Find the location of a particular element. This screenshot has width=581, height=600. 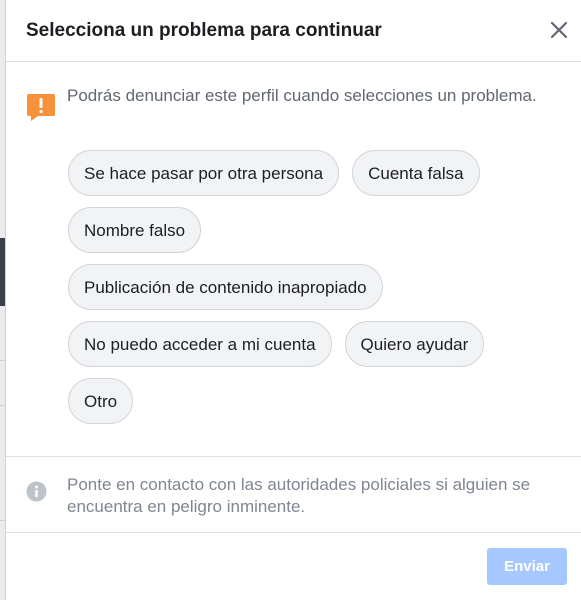

dialog-header: Selecciona un problema para continuar is located at coordinates (293, 31).